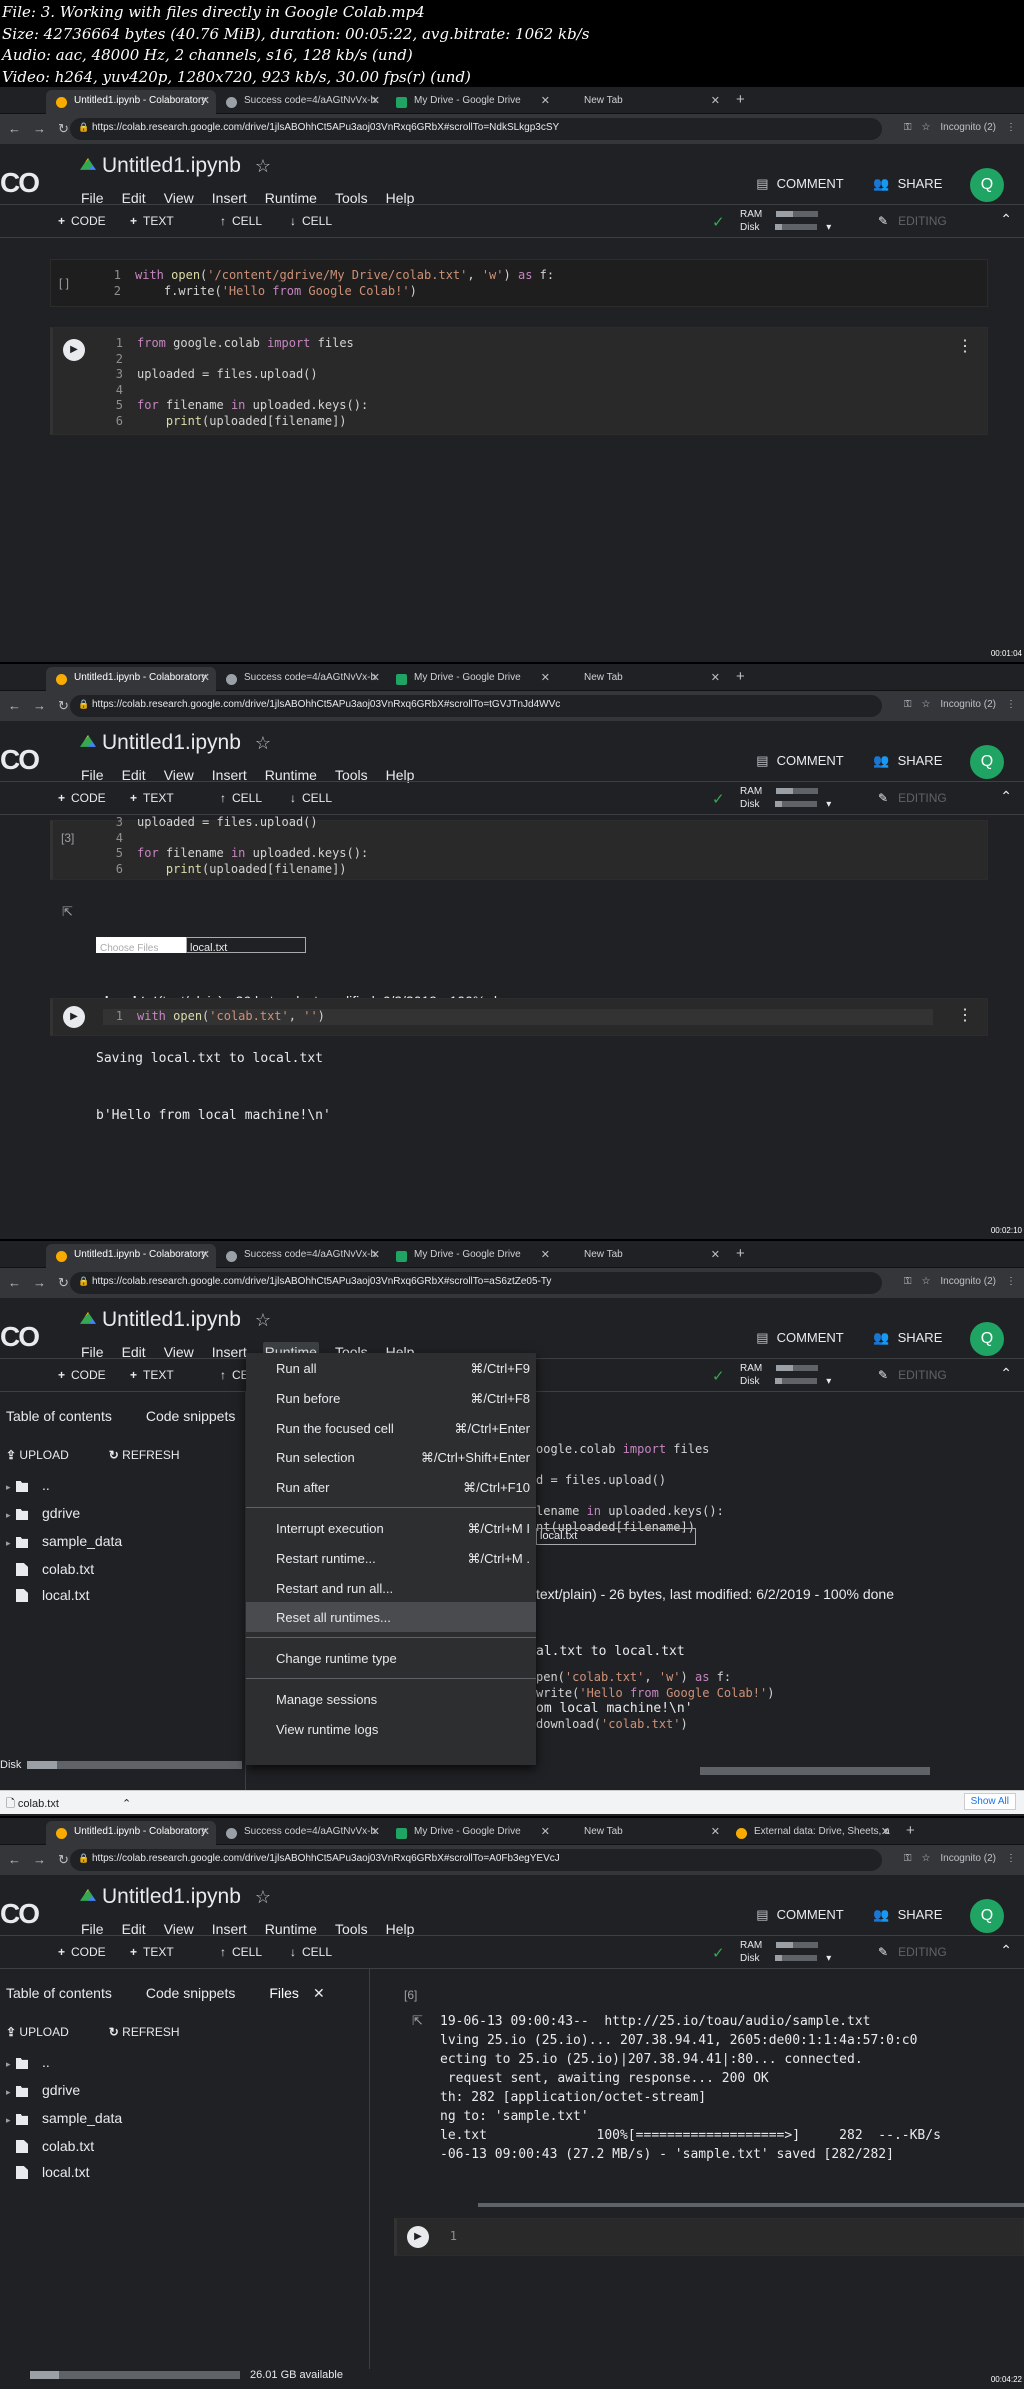 The width and height of the screenshot is (1024, 2389). I want to click on menu-dots-icon: ⋮, so click(1011, 1858).